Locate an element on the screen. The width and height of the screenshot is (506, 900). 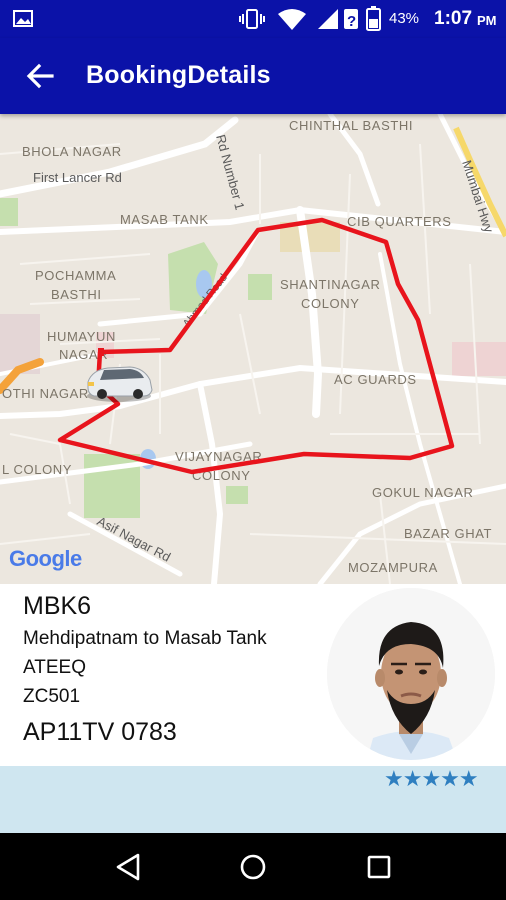
map-label: AC GUARDS is located at coordinates (375, 379).